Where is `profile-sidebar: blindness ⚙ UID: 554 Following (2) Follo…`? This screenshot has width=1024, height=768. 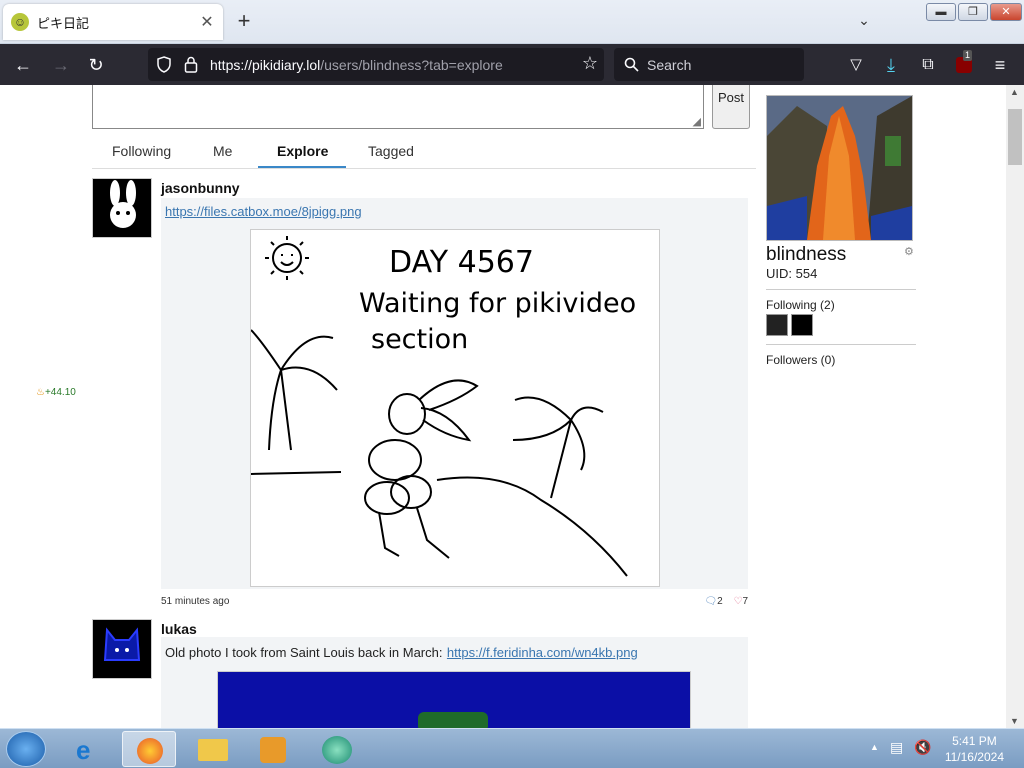
profile-sidebar: blindness ⚙ UID: 554 Following (2) Follo… is located at coordinates (841, 231).